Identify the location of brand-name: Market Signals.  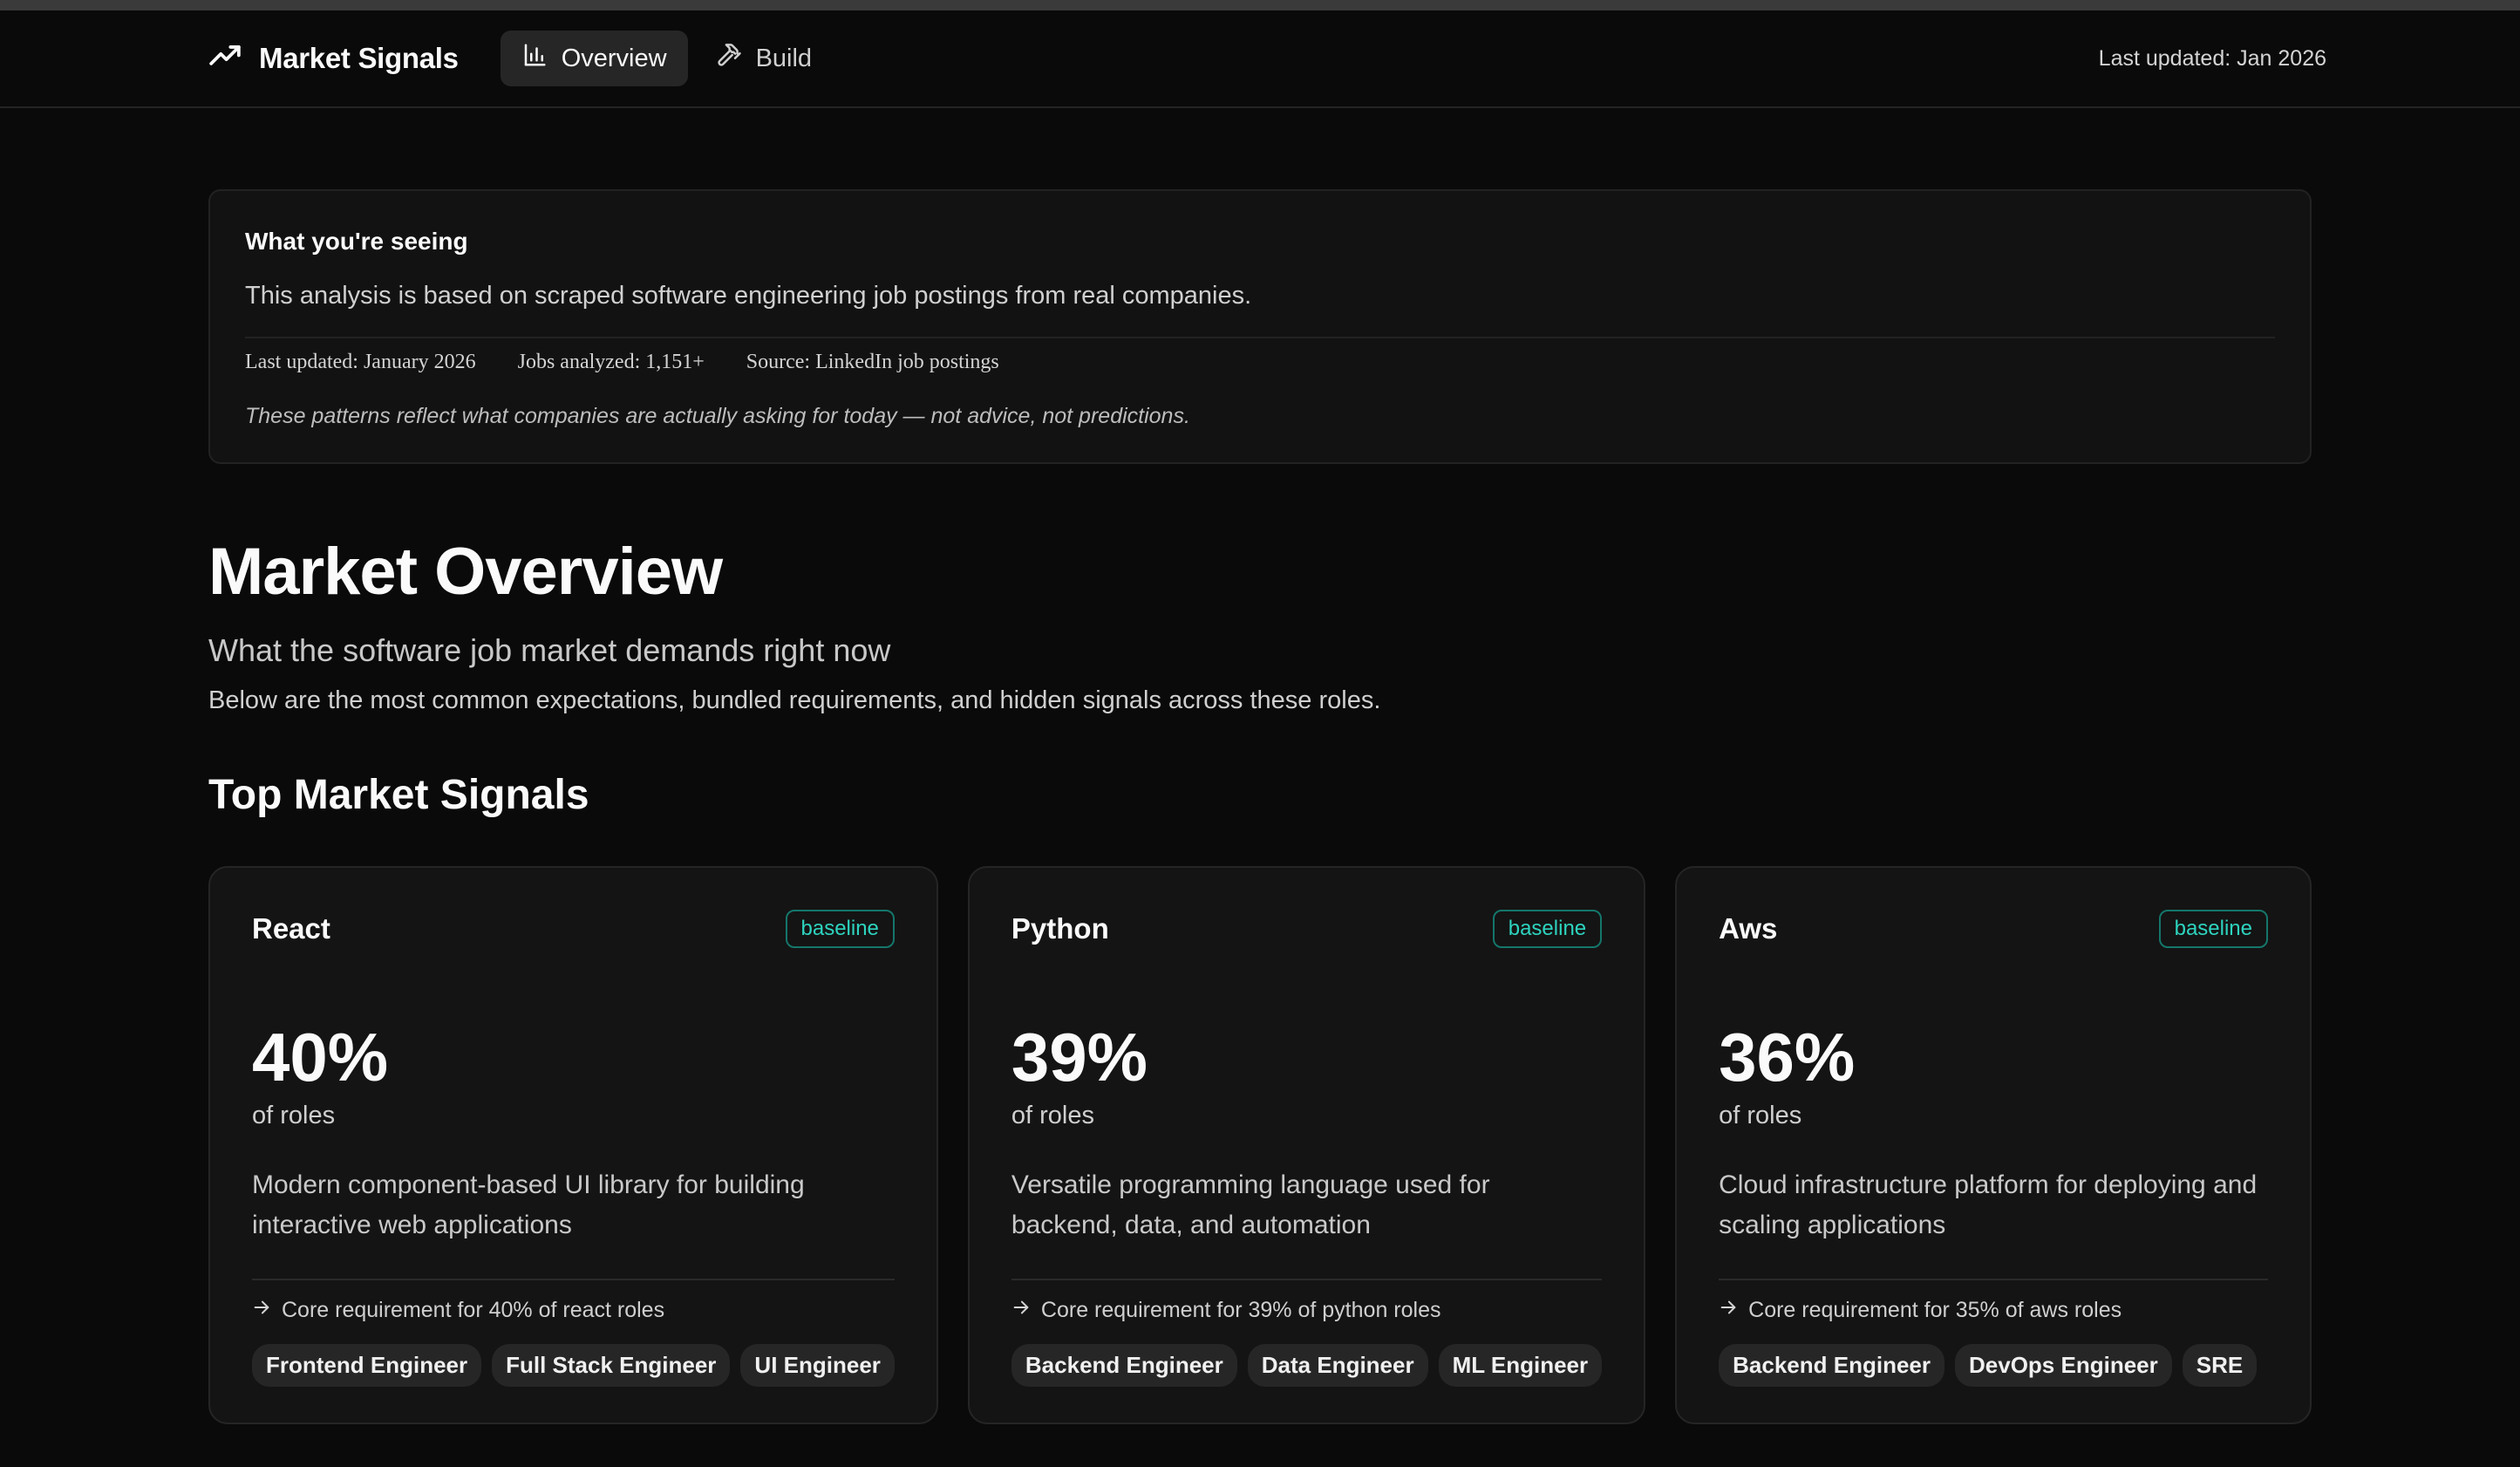
(359, 58).